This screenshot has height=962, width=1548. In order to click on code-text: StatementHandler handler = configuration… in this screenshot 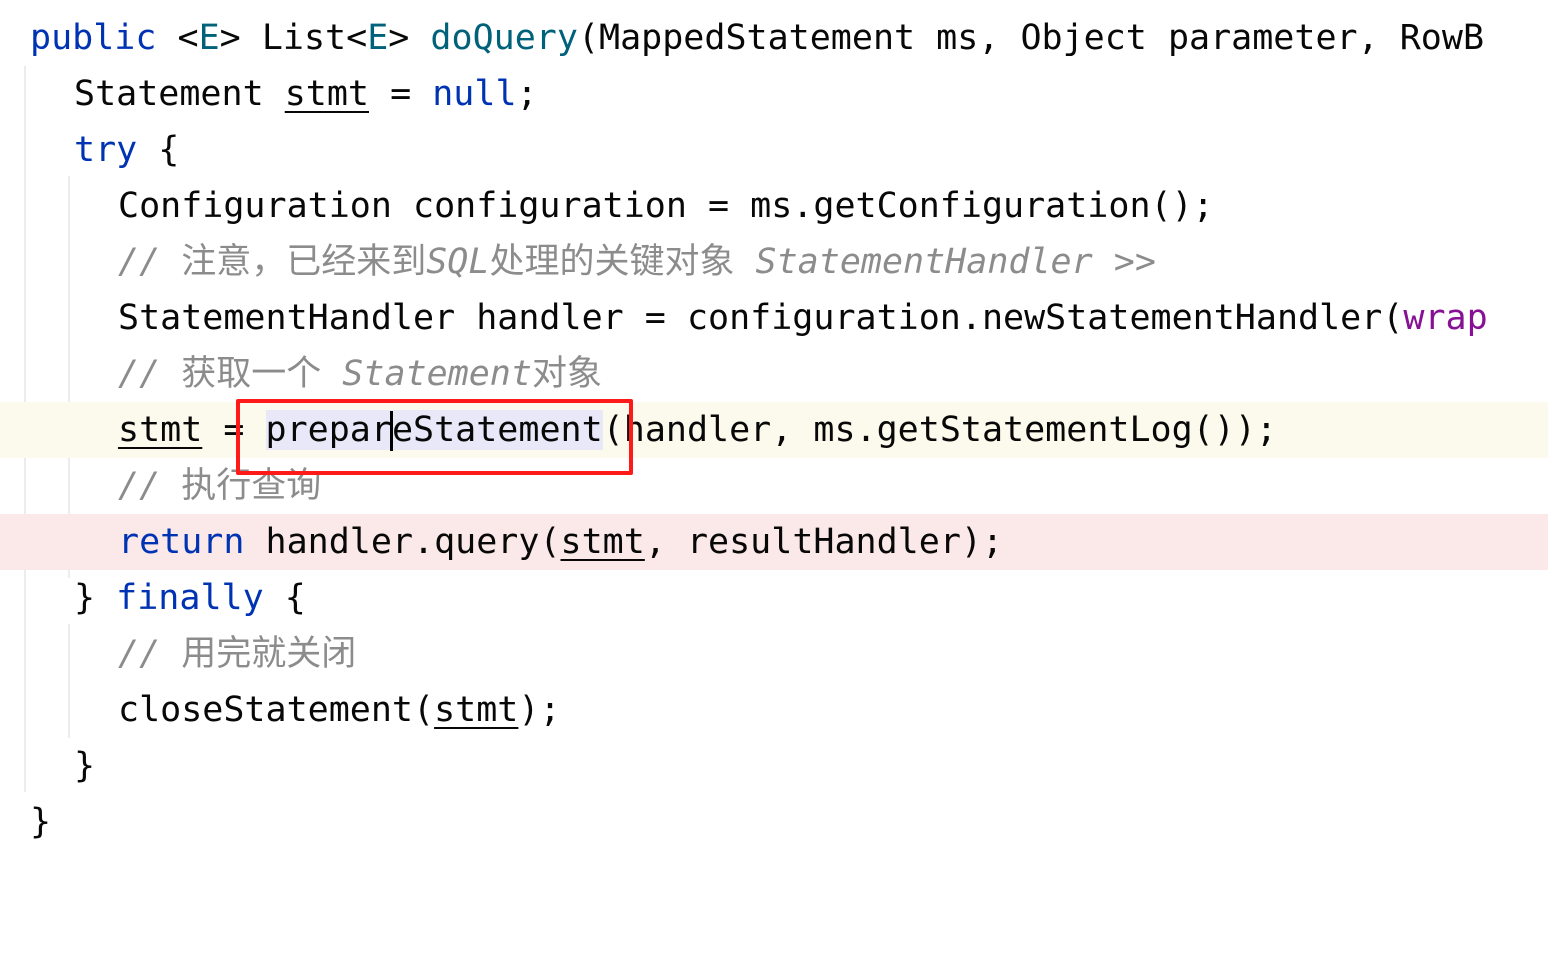, I will do `click(803, 318)`.